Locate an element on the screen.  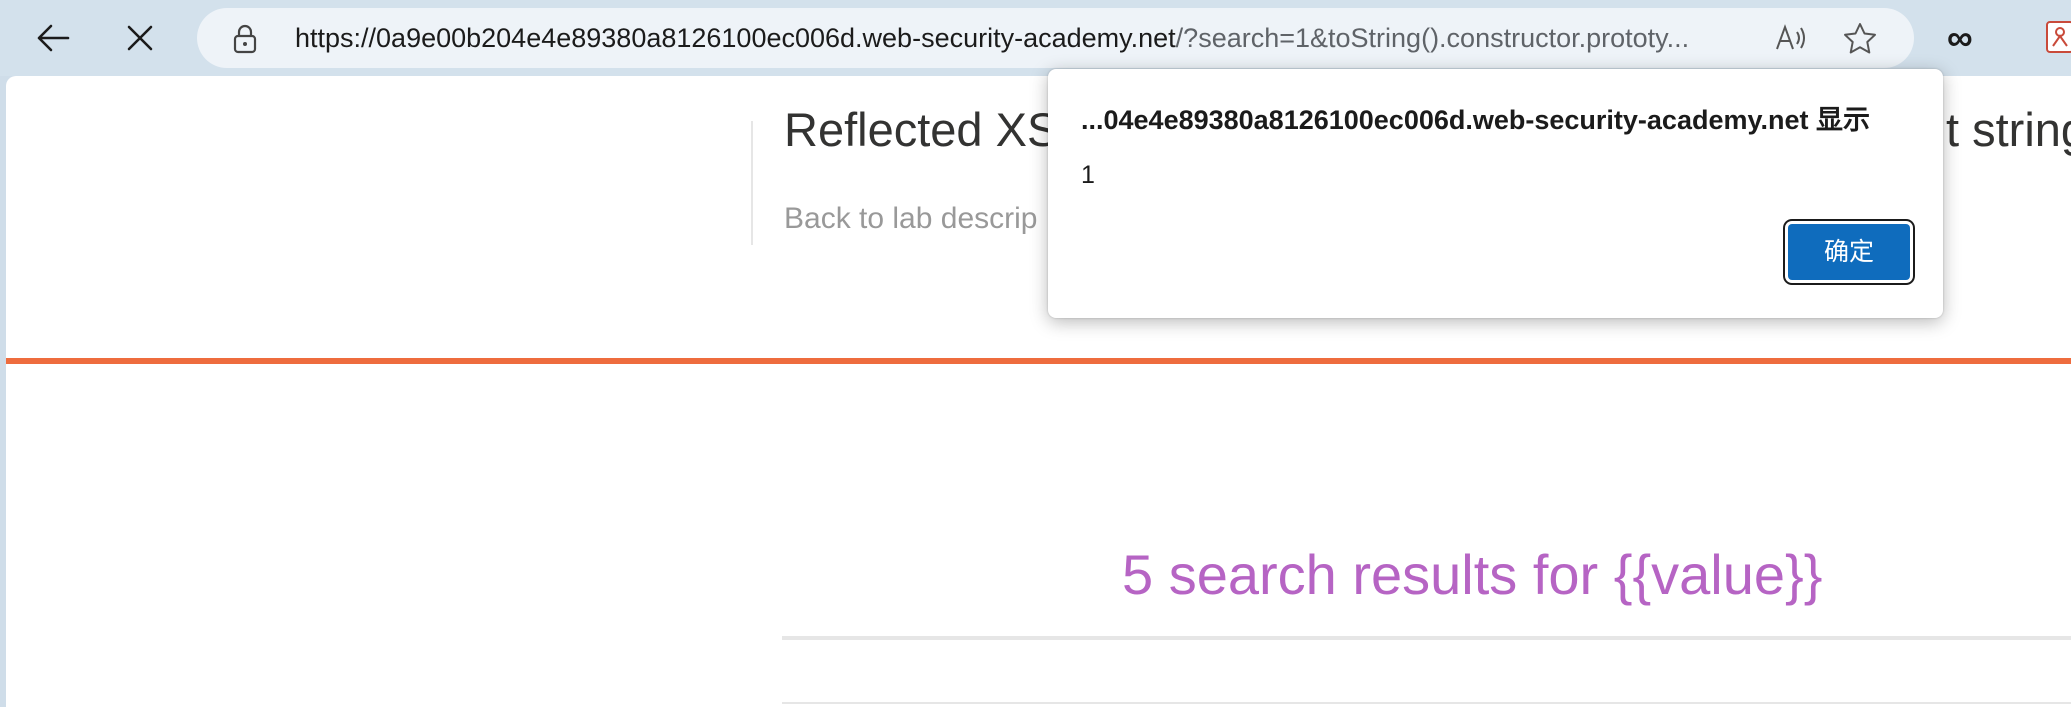
arrow-left-icon is located at coordinates (53, 38).